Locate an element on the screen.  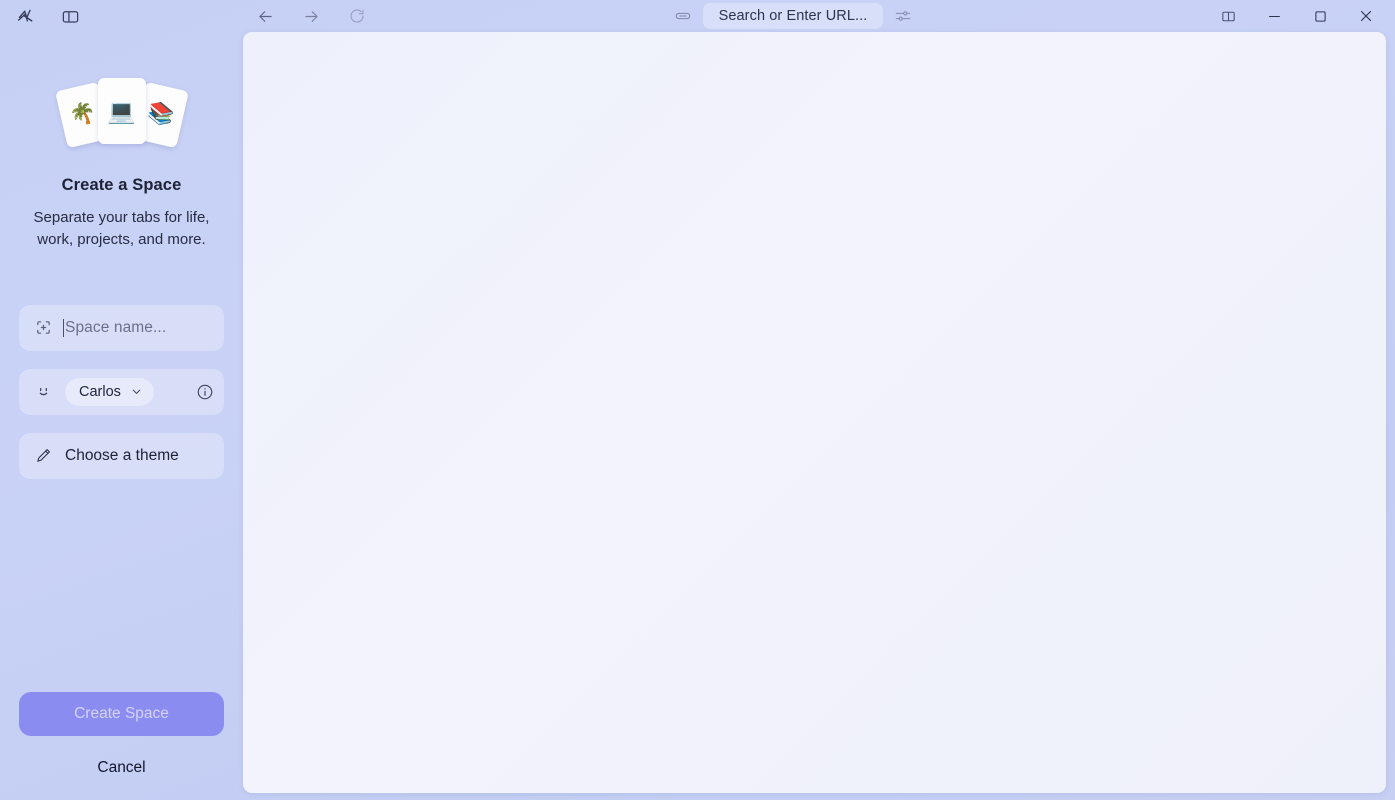
titlebar-left-group is located at coordinates (121, 16).